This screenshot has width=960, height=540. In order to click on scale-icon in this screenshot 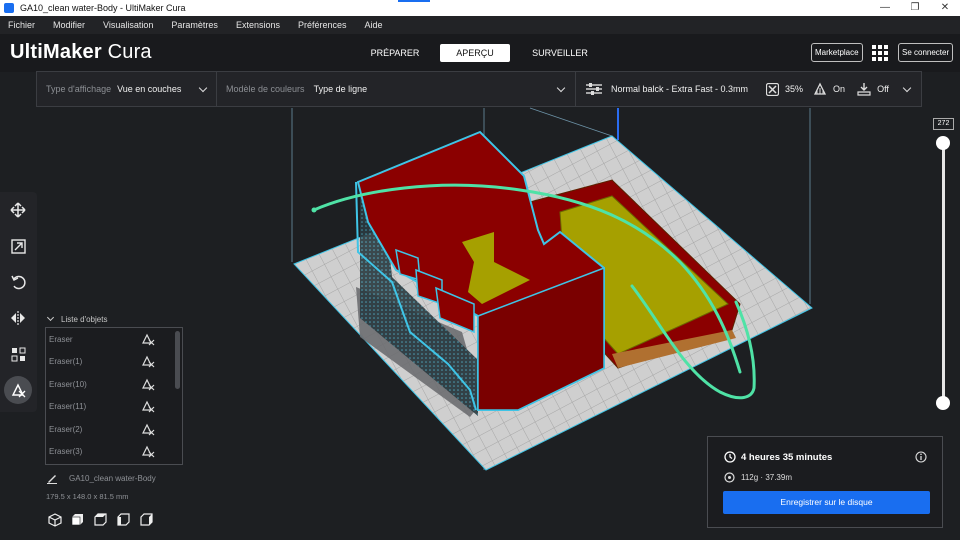, I will do `click(18, 246)`.